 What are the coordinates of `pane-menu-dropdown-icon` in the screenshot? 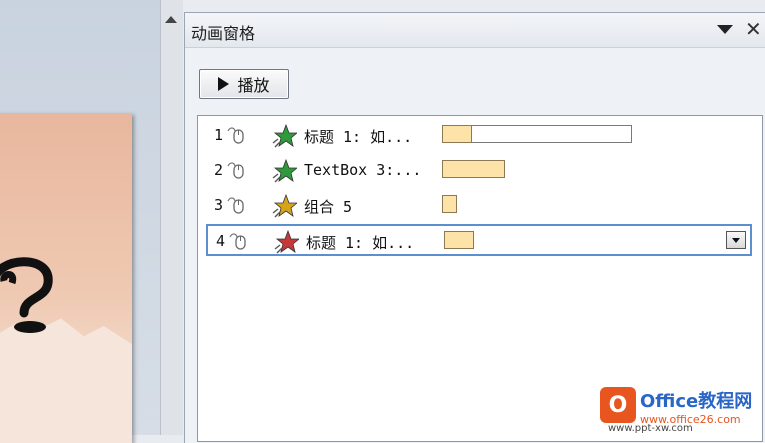 It's located at (725, 29).